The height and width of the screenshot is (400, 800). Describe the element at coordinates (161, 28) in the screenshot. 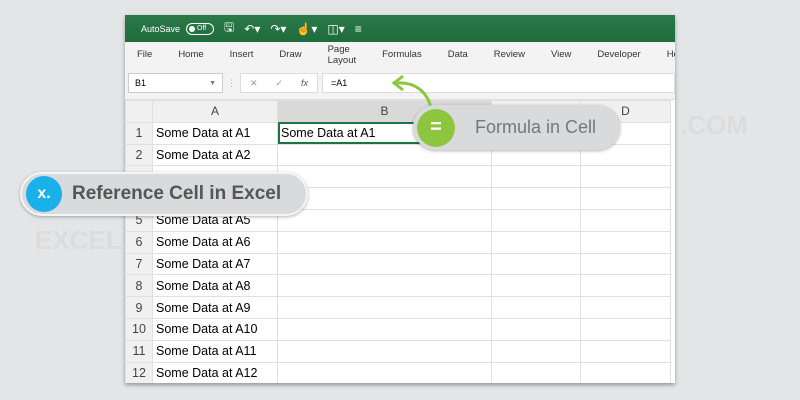

I see `autosave-label: AutoSave` at that location.